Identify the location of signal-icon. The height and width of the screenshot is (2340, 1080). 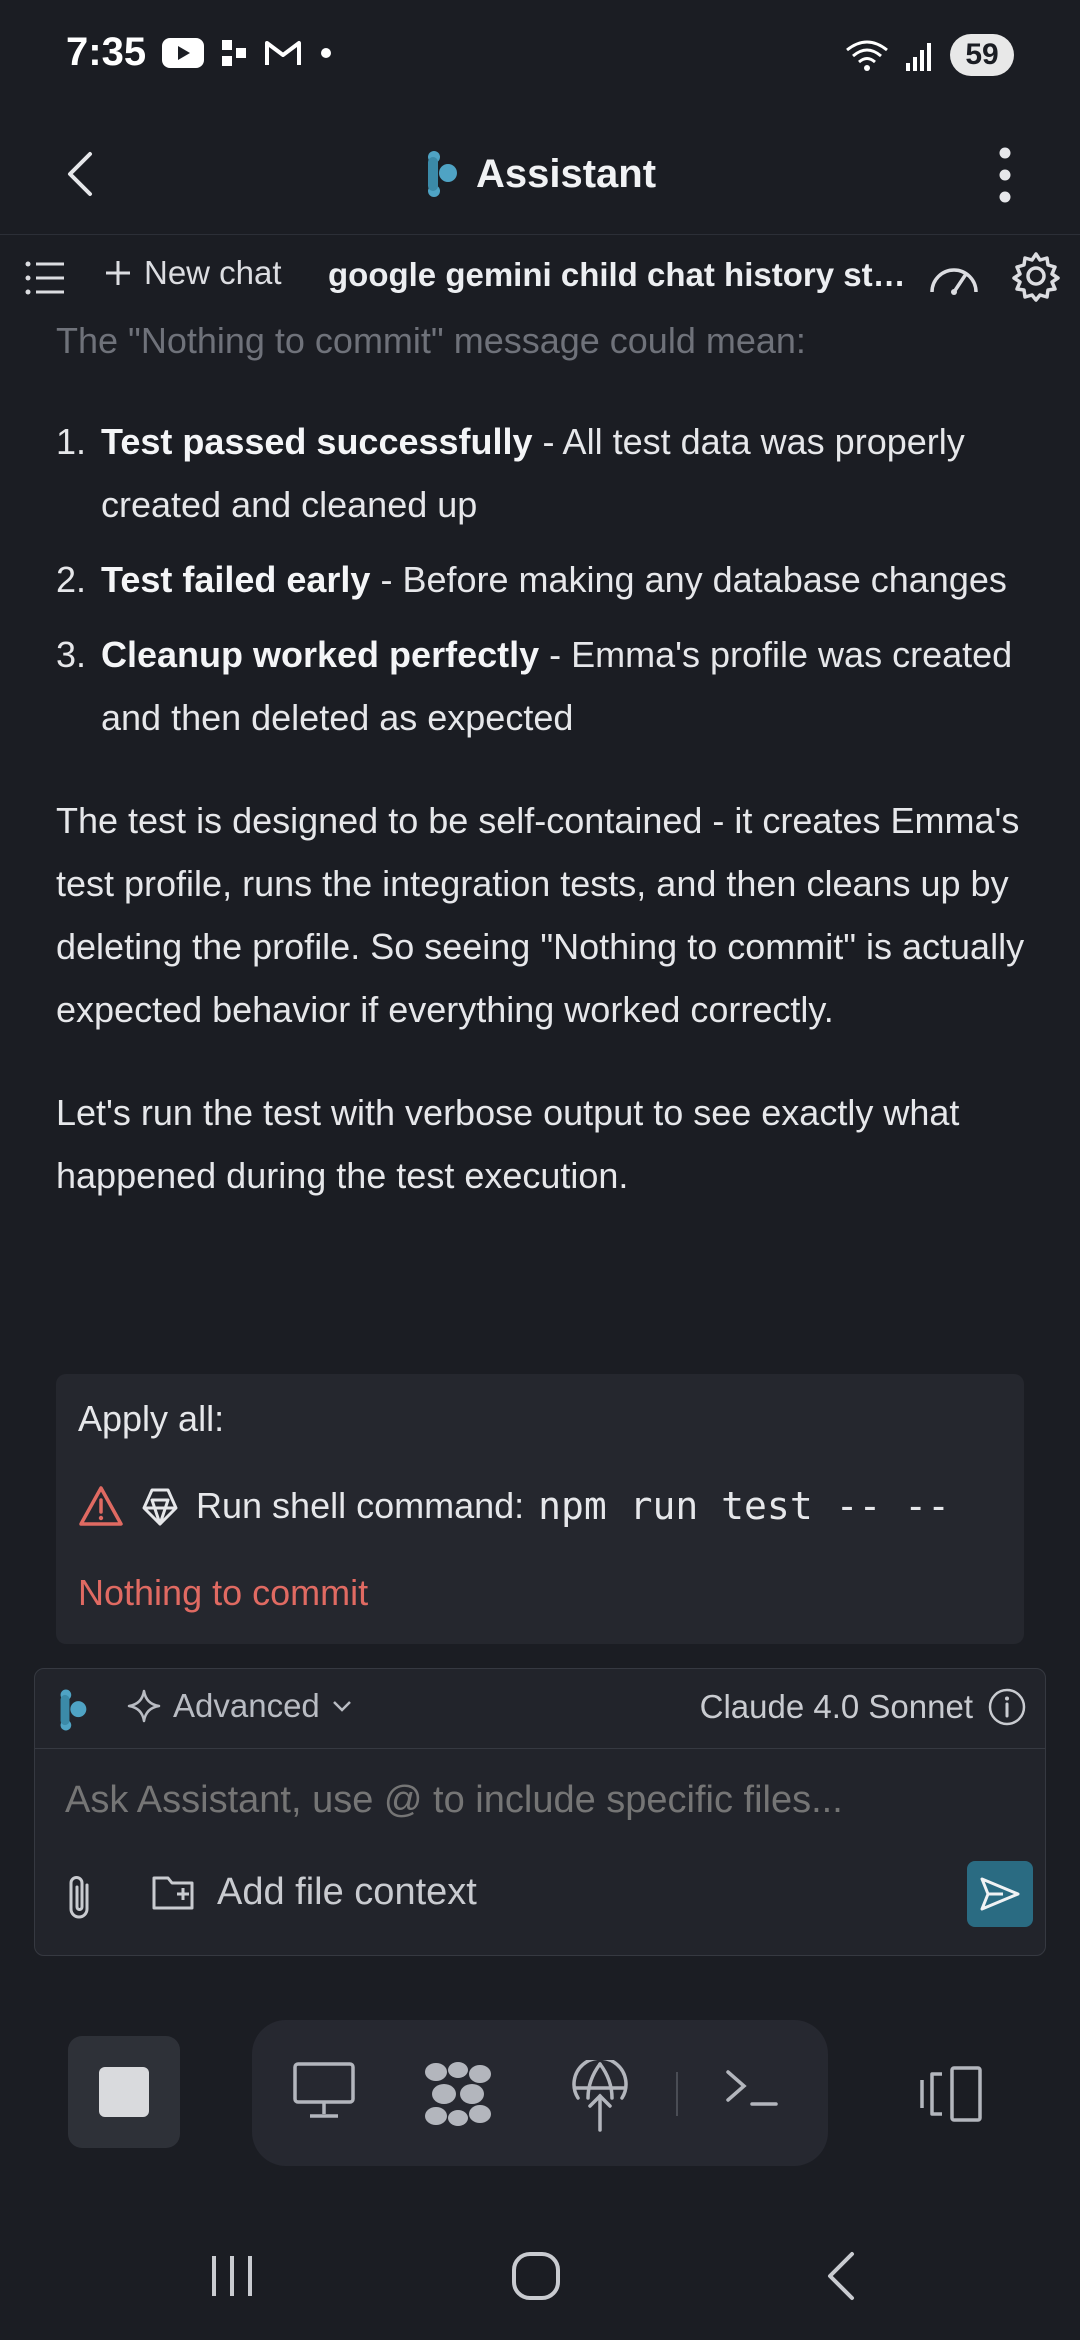
(918, 57).